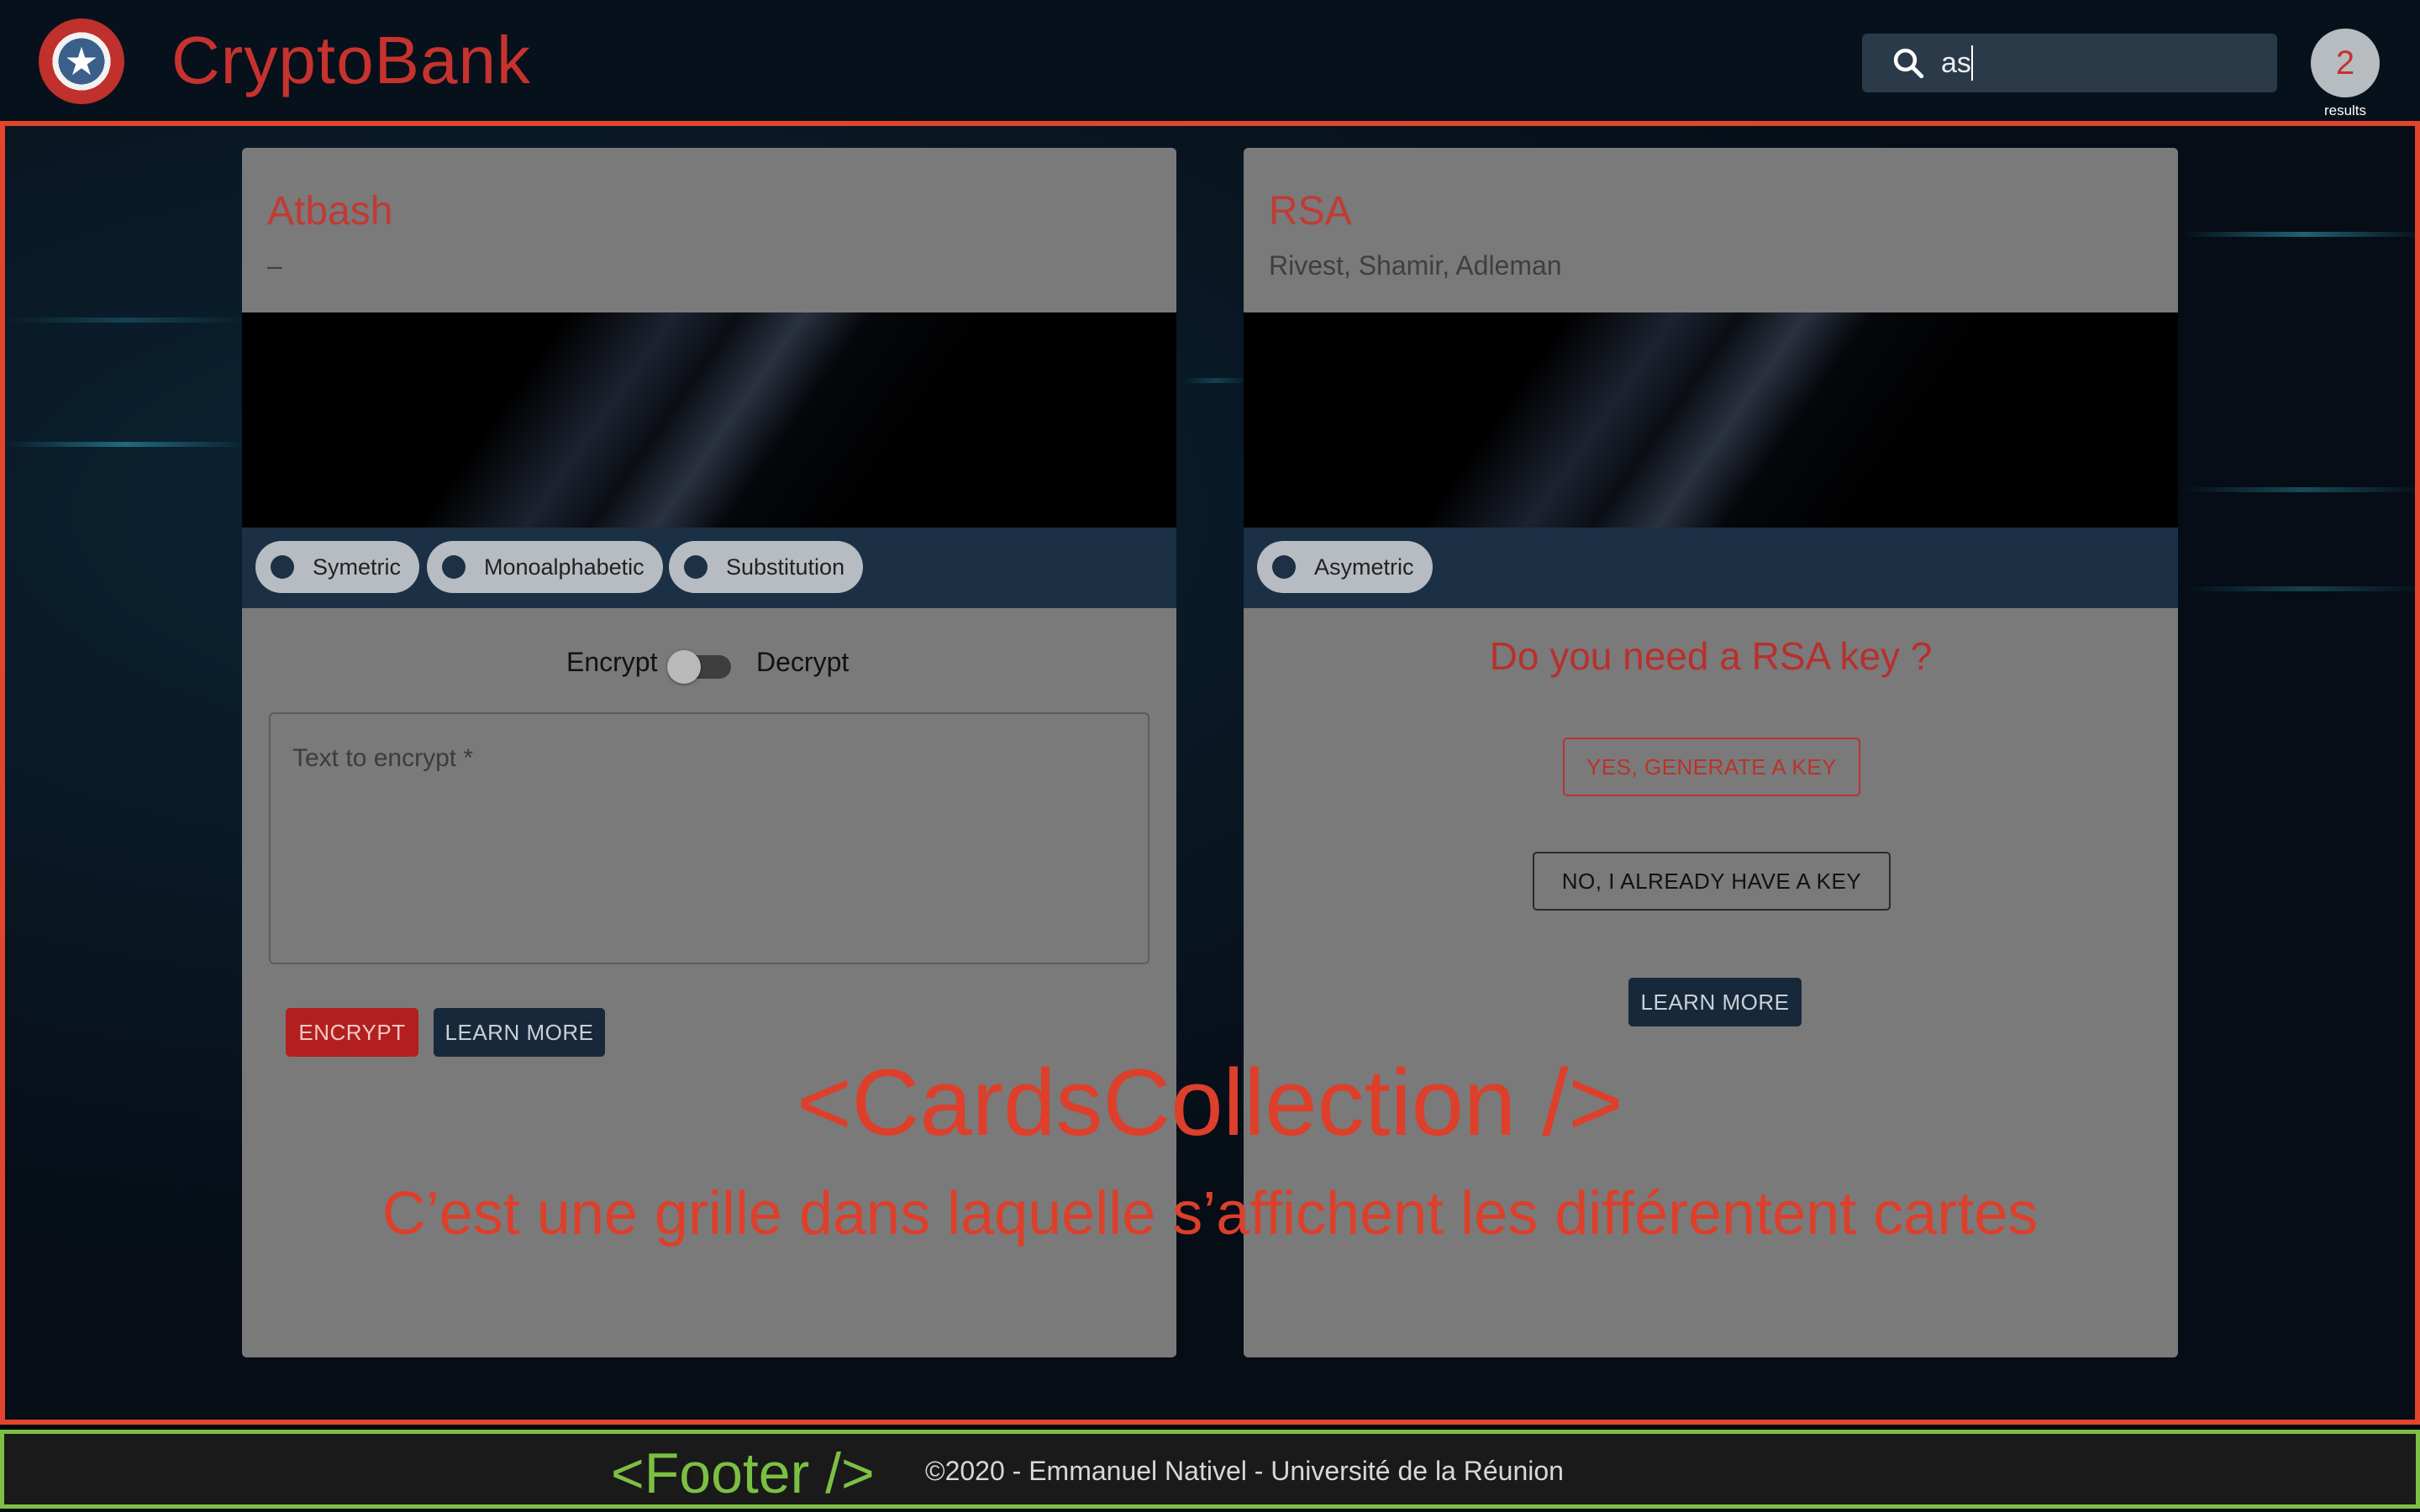 The width and height of the screenshot is (2420, 1512). What do you see at coordinates (1210, 60) in the screenshot?
I see `app-header: ★ CryptoBank 2 results` at bounding box center [1210, 60].